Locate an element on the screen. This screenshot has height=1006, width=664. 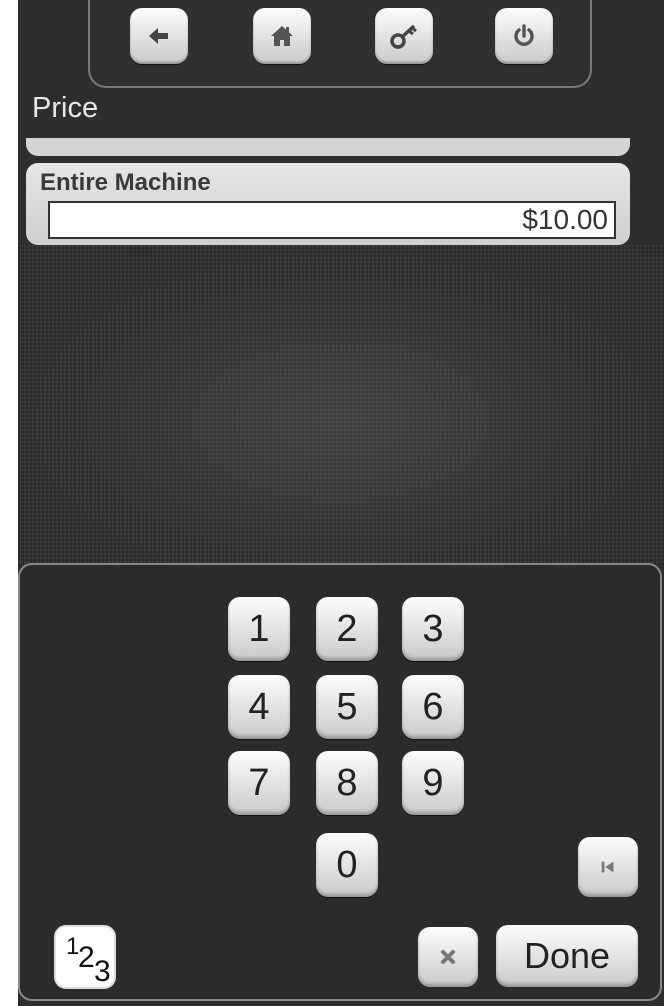
key-1: 1 is located at coordinates (259, 629).